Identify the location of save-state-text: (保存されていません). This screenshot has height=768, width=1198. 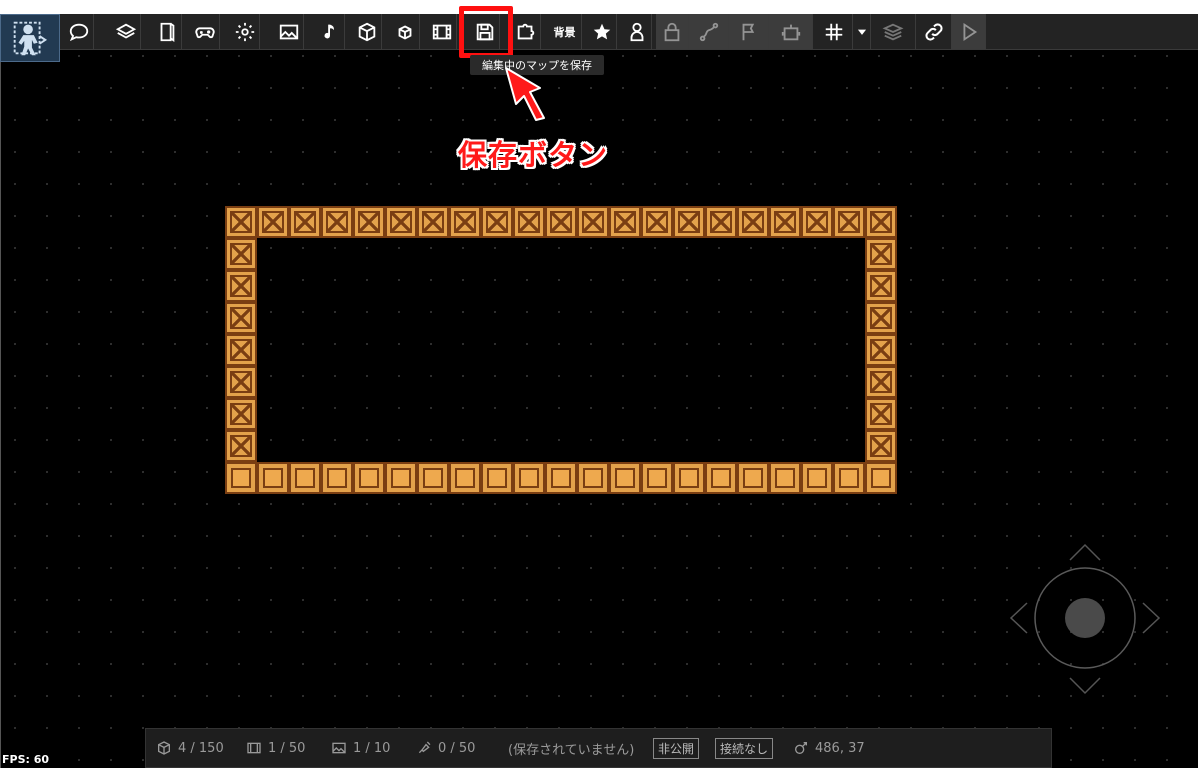
(571, 750).